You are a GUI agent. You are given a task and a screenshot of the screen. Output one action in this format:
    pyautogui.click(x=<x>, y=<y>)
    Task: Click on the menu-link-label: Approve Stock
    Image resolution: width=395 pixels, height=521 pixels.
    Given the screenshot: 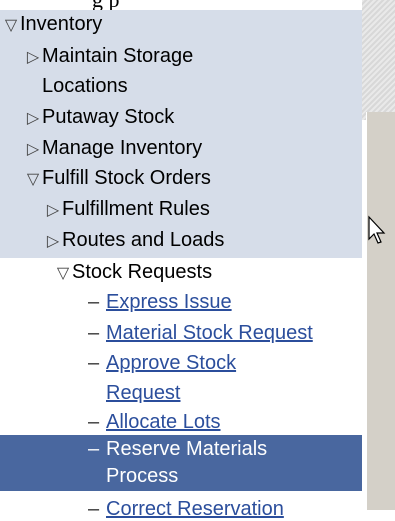 What is the action you would take?
    pyautogui.click(x=171, y=363)
    